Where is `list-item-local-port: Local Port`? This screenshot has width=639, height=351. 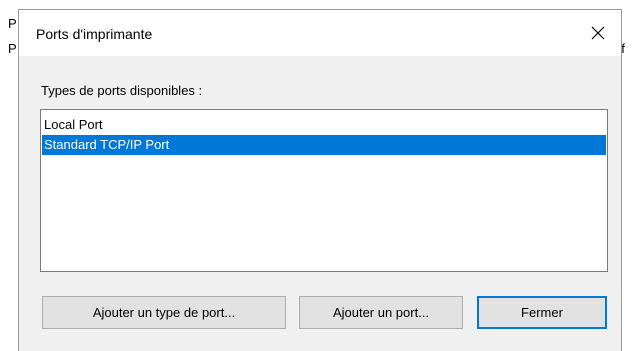 list-item-local-port: Local Port is located at coordinates (324, 125).